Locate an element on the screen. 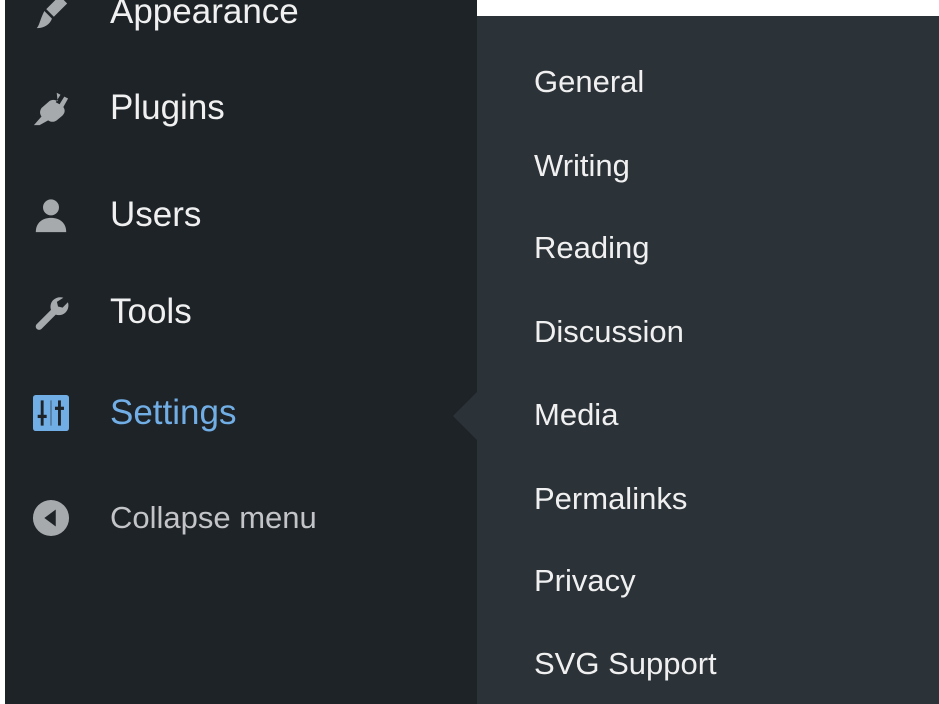 This screenshot has width=939, height=704. menu-item-label: Users is located at coordinates (156, 214).